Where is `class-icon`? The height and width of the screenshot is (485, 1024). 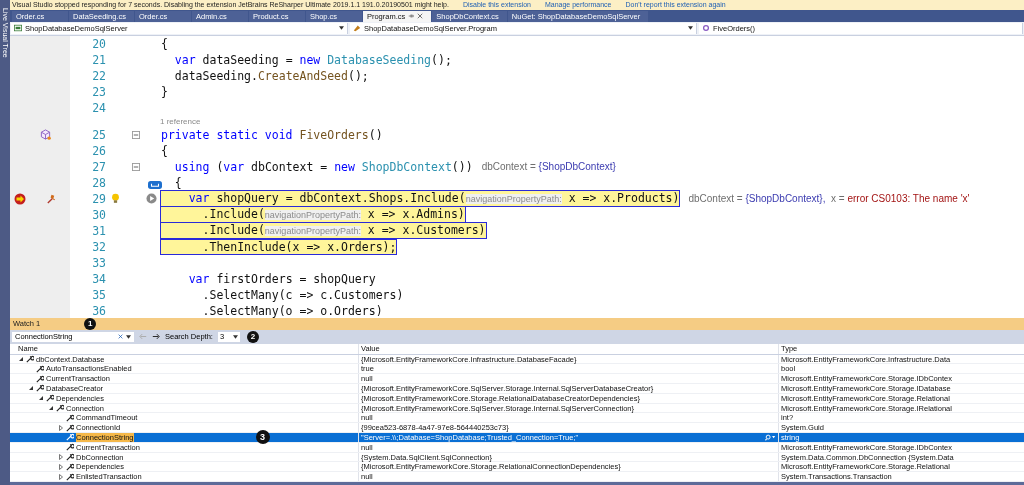
class-icon is located at coordinates (357, 28).